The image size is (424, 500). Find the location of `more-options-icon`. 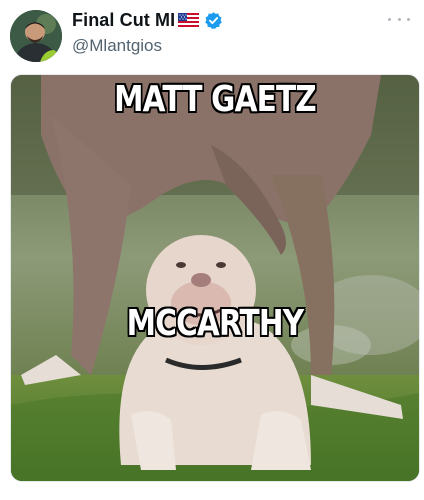

more-options-icon is located at coordinates (399, 19).